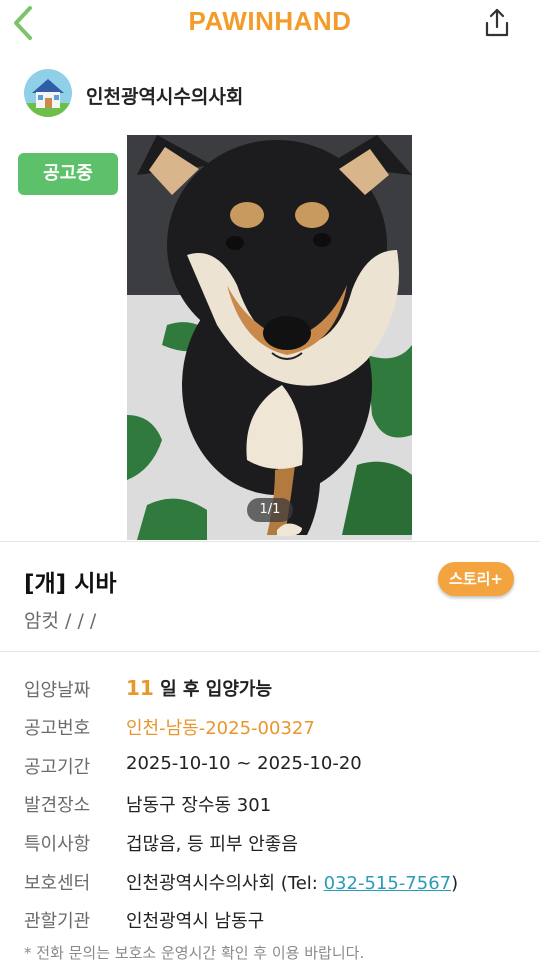 The height and width of the screenshot is (963, 540). I want to click on care-center-name: 인천광역시수의사회 (Tel:, so click(225, 883).